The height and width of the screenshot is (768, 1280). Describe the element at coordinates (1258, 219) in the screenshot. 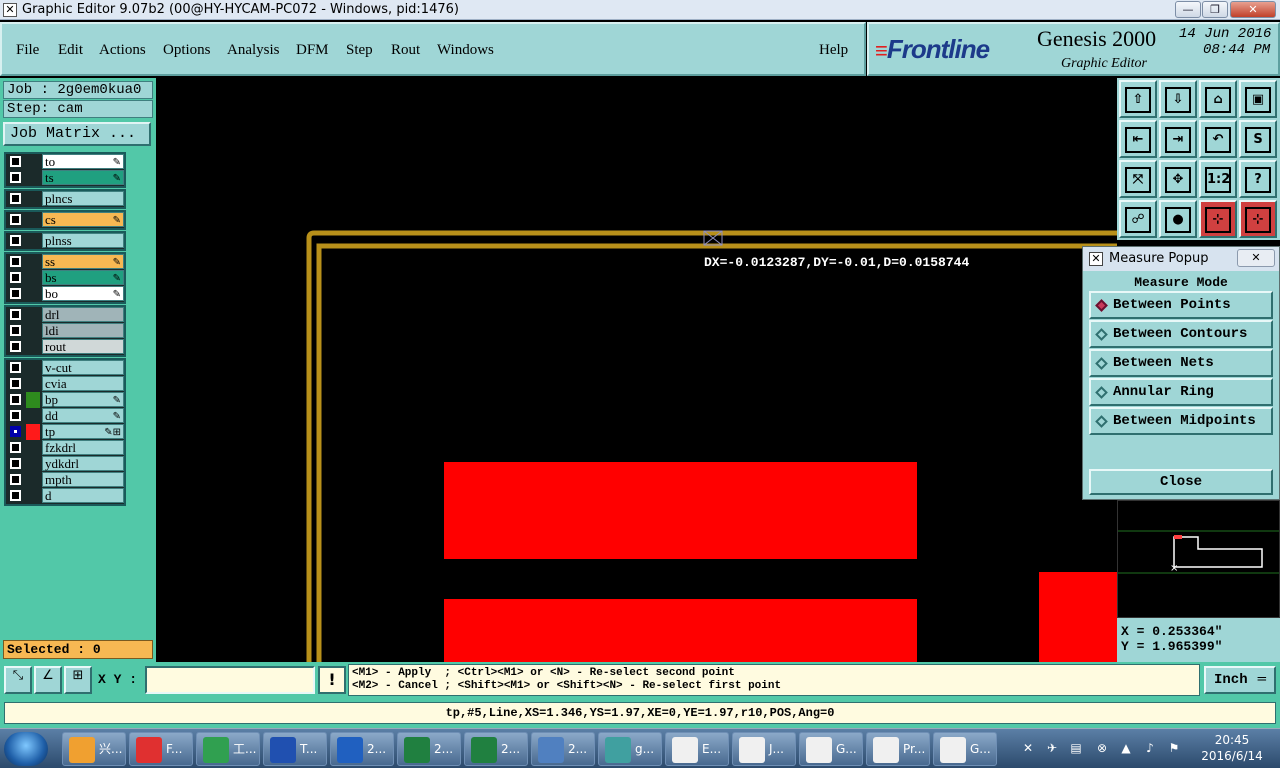

I see `net-alt-icon: ⊹` at that location.